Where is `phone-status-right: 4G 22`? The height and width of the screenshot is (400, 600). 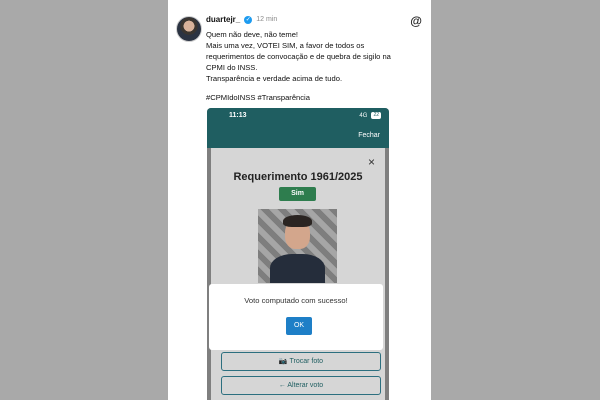 phone-status-right: 4G 22 is located at coordinates (370, 115).